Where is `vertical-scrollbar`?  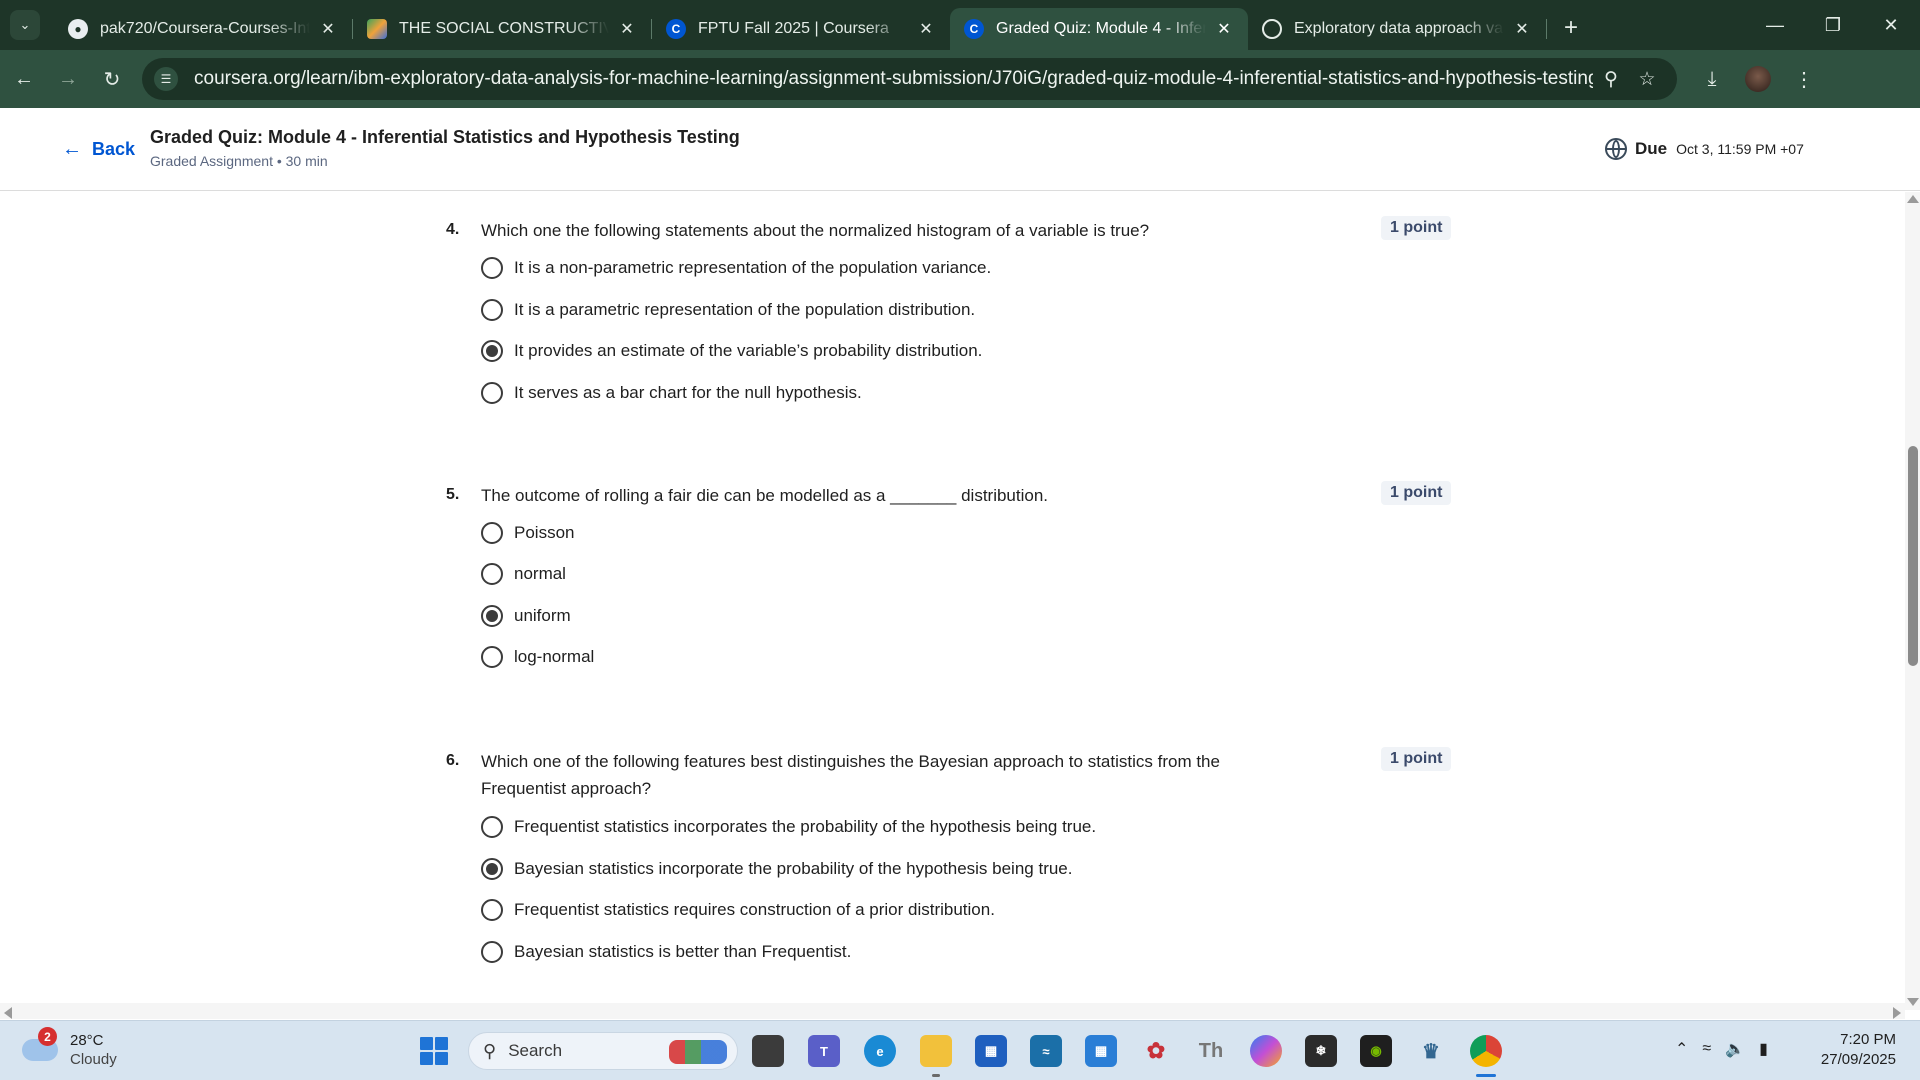
vertical-scrollbar is located at coordinates (1912, 601).